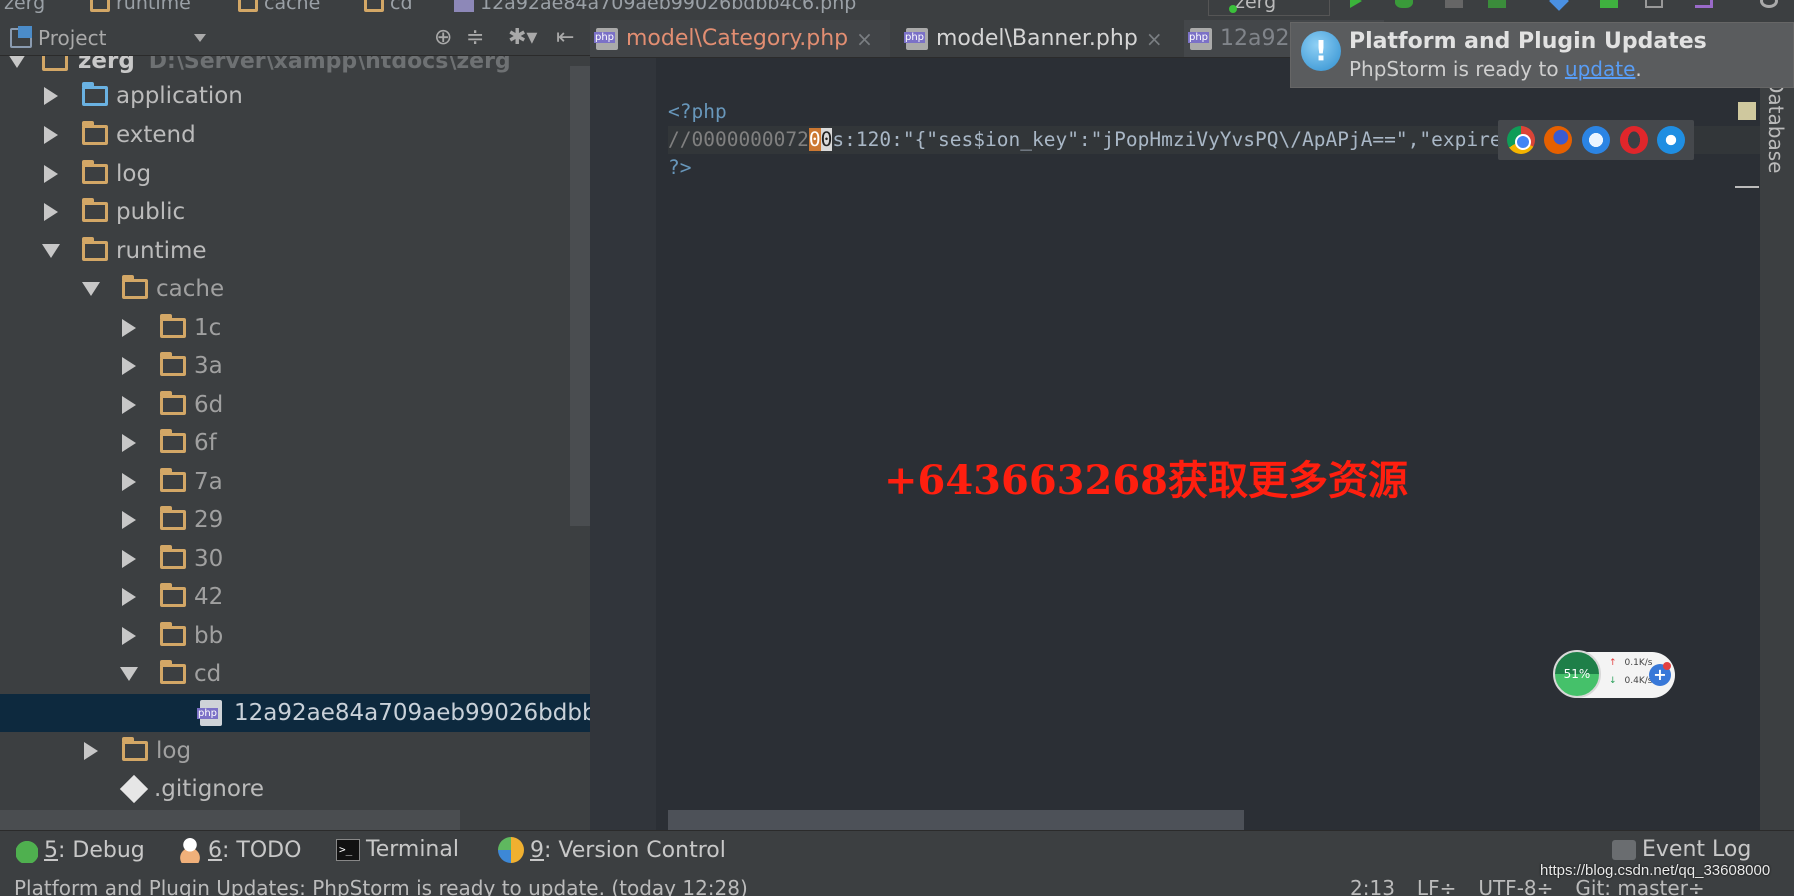 Image resolution: width=1794 pixels, height=896 pixels. Describe the element at coordinates (1671, 140) in the screenshot. I see `internet-explorer-icon` at that location.